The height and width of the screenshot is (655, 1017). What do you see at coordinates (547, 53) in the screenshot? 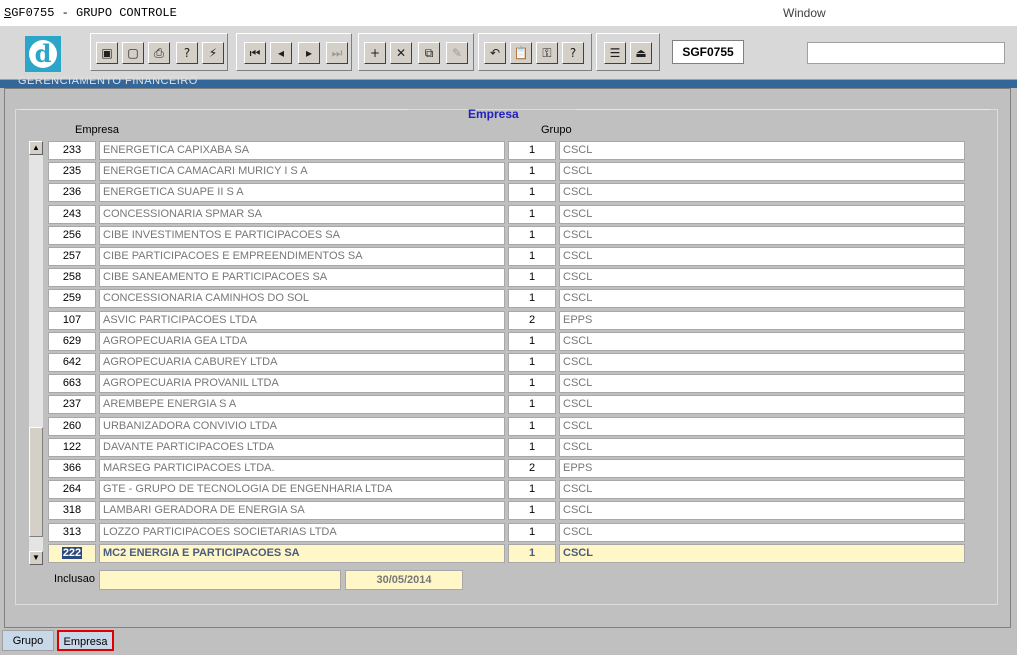
I see `key-icon: ⚿` at bounding box center [547, 53].